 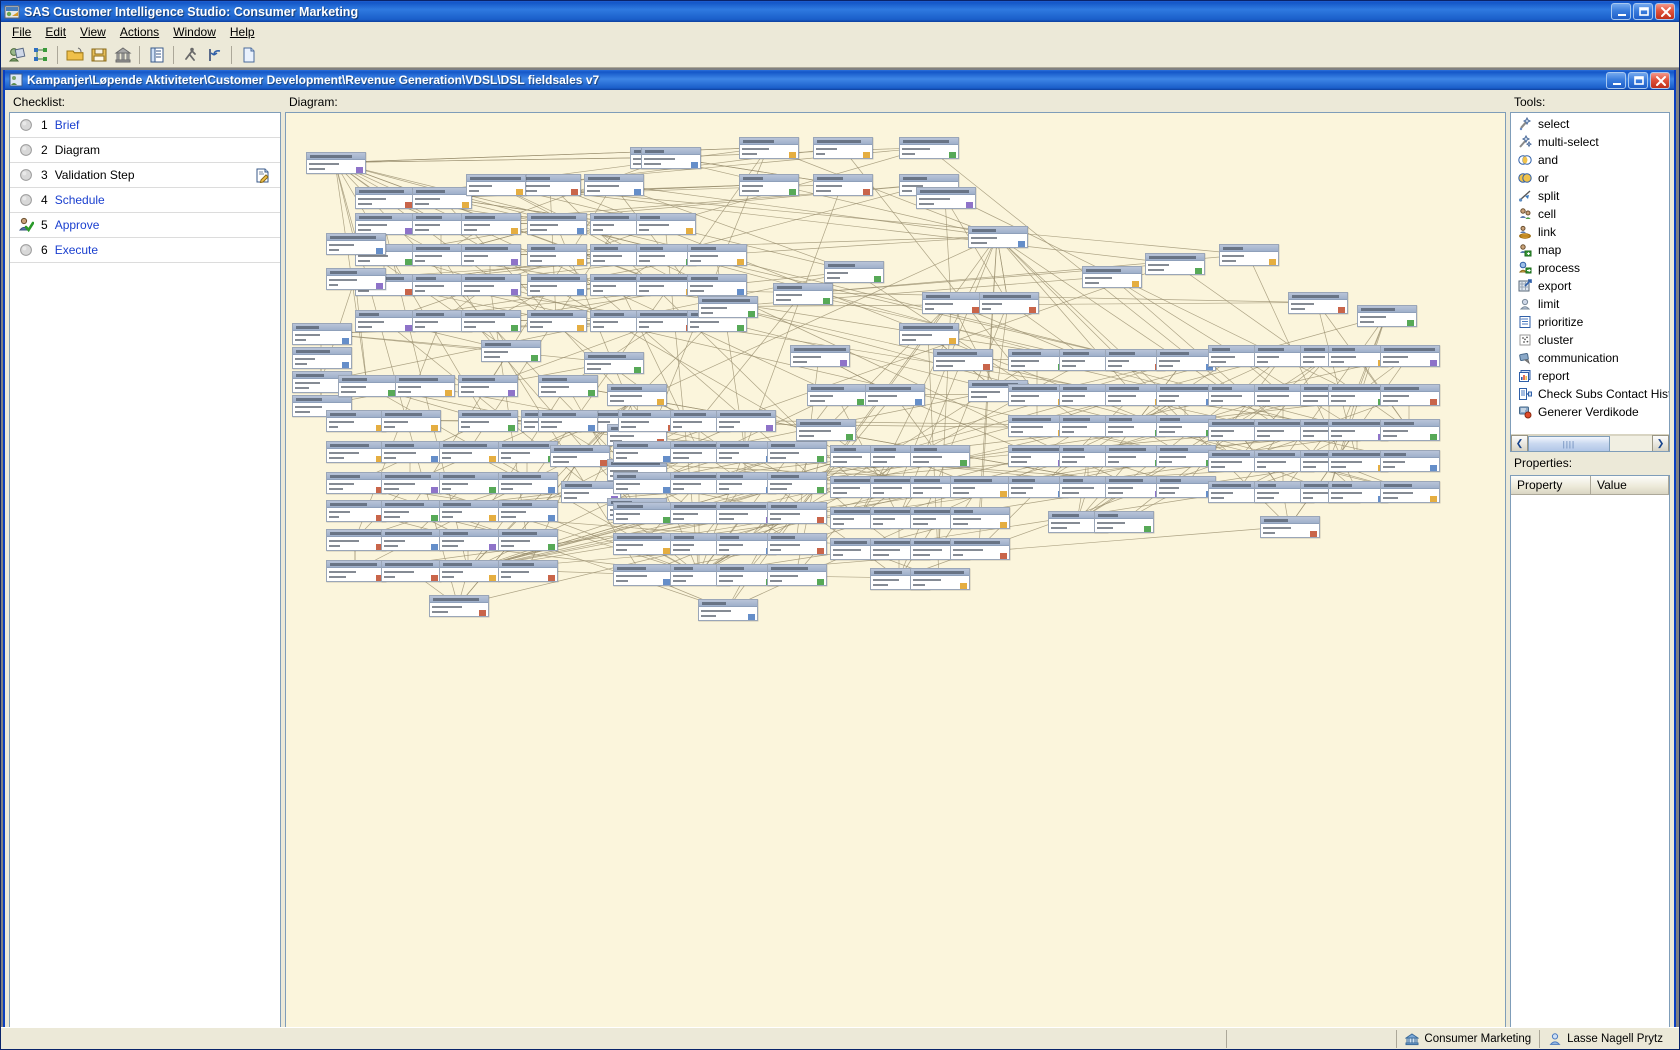 I want to click on checklist-item-label: Brief, so click(x=67, y=125).